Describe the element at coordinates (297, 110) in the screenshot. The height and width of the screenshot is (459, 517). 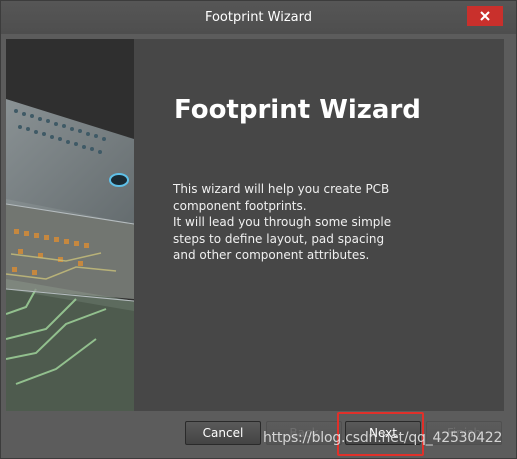
I see `wizard-heading: Footprint Wizard` at that location.